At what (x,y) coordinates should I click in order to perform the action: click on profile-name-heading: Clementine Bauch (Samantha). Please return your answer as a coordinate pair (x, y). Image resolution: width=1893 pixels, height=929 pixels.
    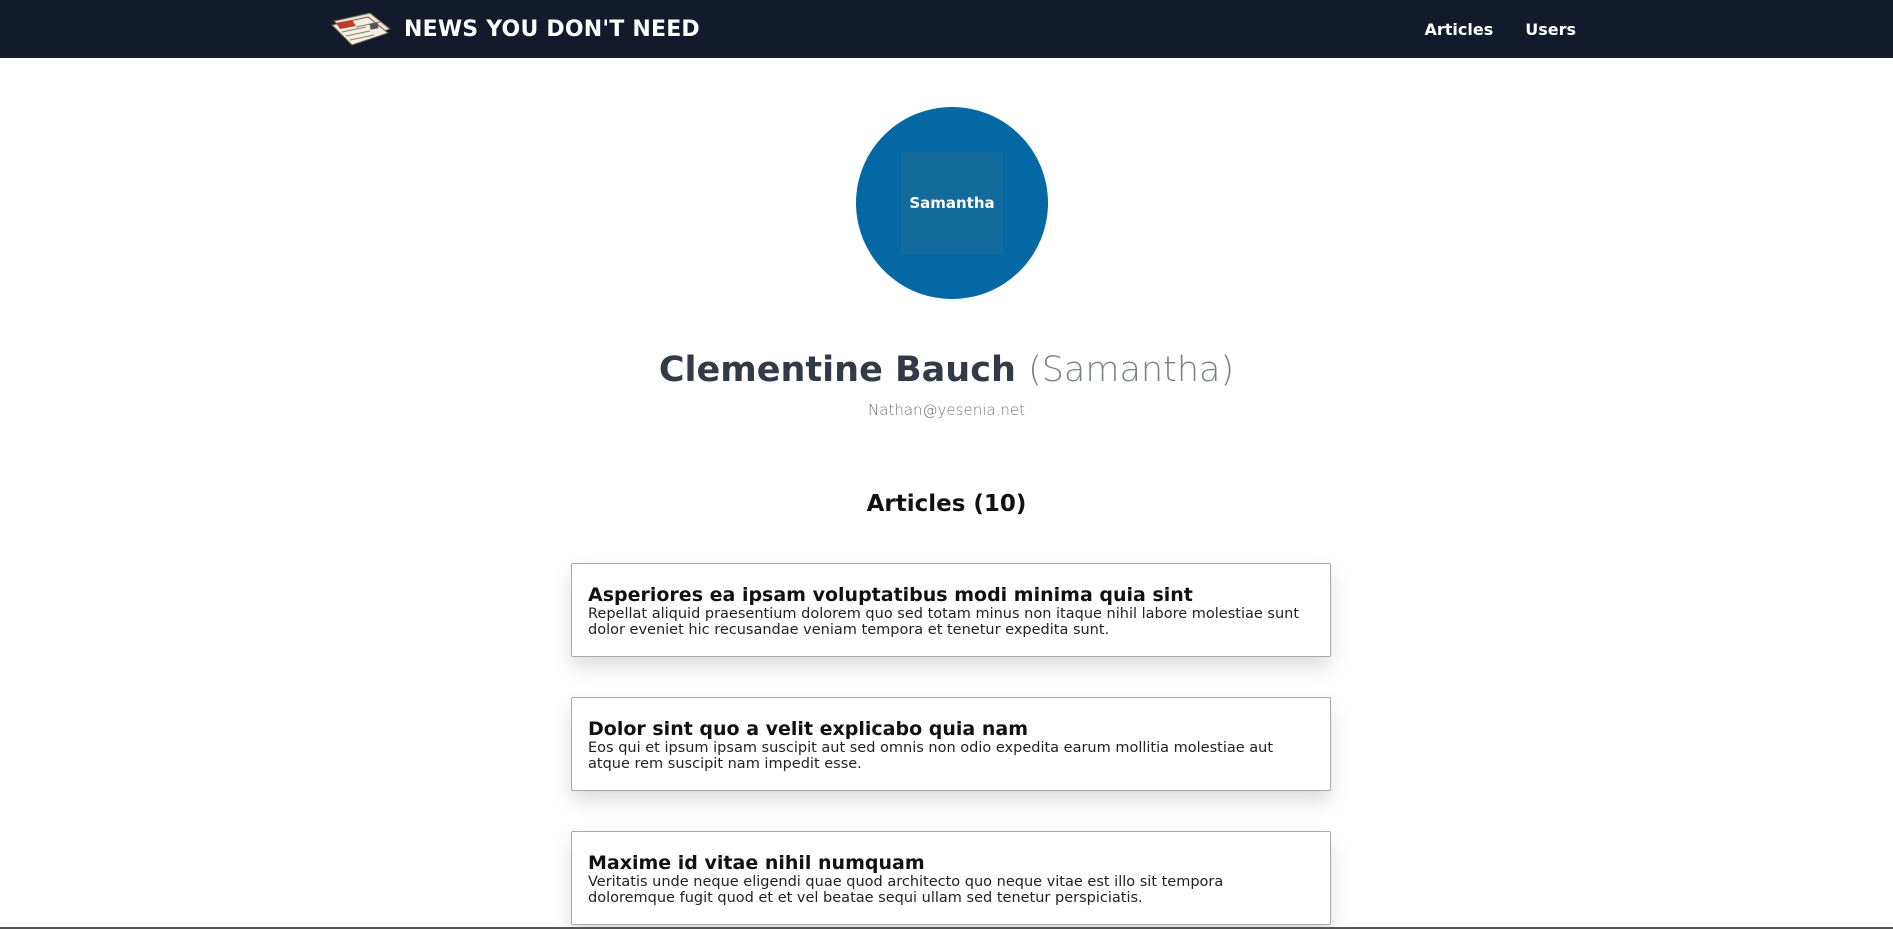
    Looking at the image, I should click on (946, 370).